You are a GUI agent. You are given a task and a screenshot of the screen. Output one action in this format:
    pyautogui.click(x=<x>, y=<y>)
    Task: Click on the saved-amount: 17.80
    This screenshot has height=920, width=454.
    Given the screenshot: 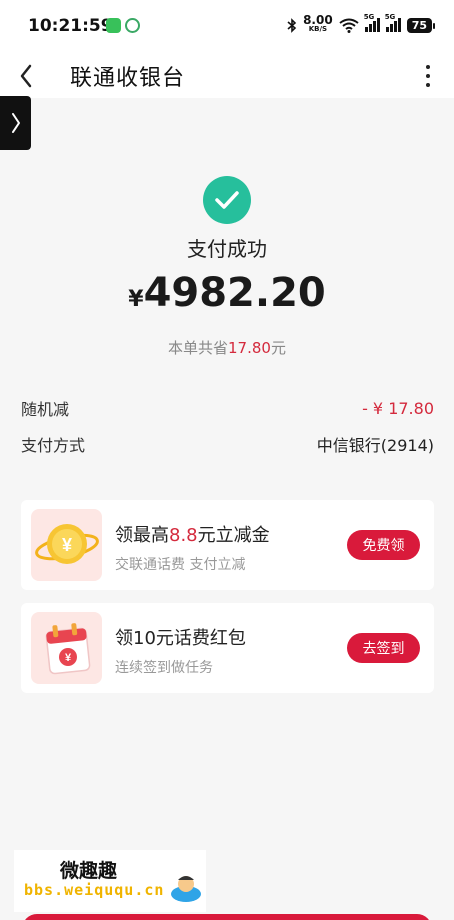 What is the action you would take?
    pyautogui.click(x=249, y=348)
    